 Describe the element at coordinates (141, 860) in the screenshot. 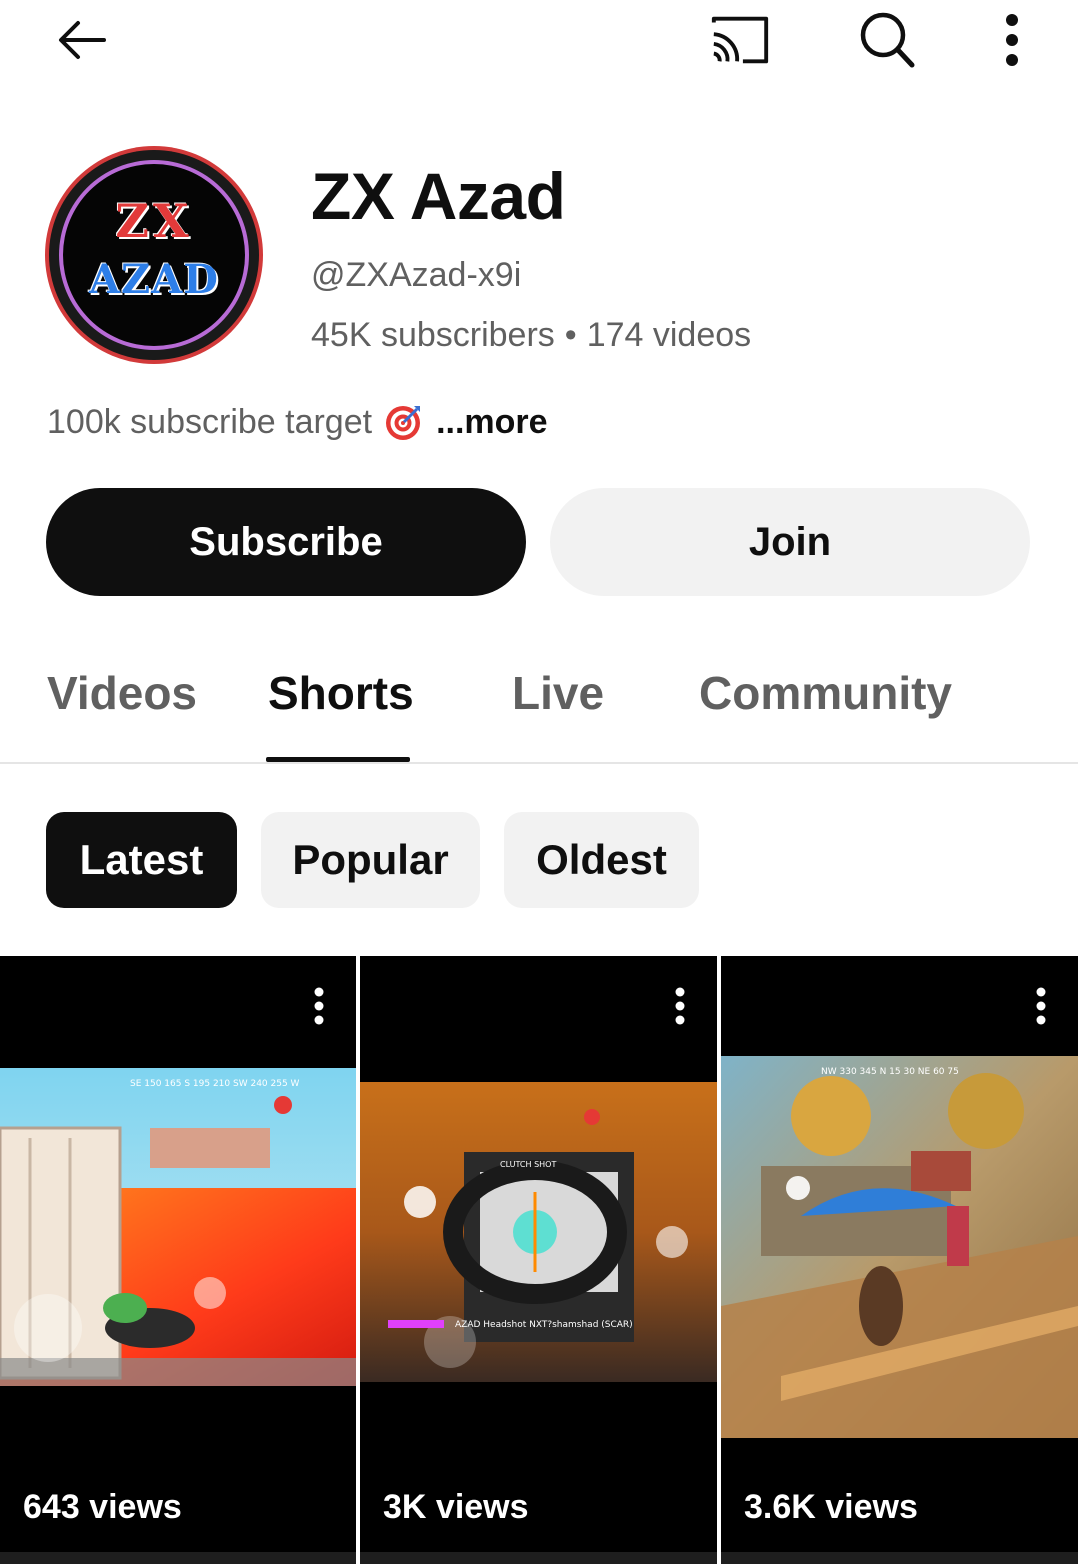

I see `chip-latest: Latest` at that location.